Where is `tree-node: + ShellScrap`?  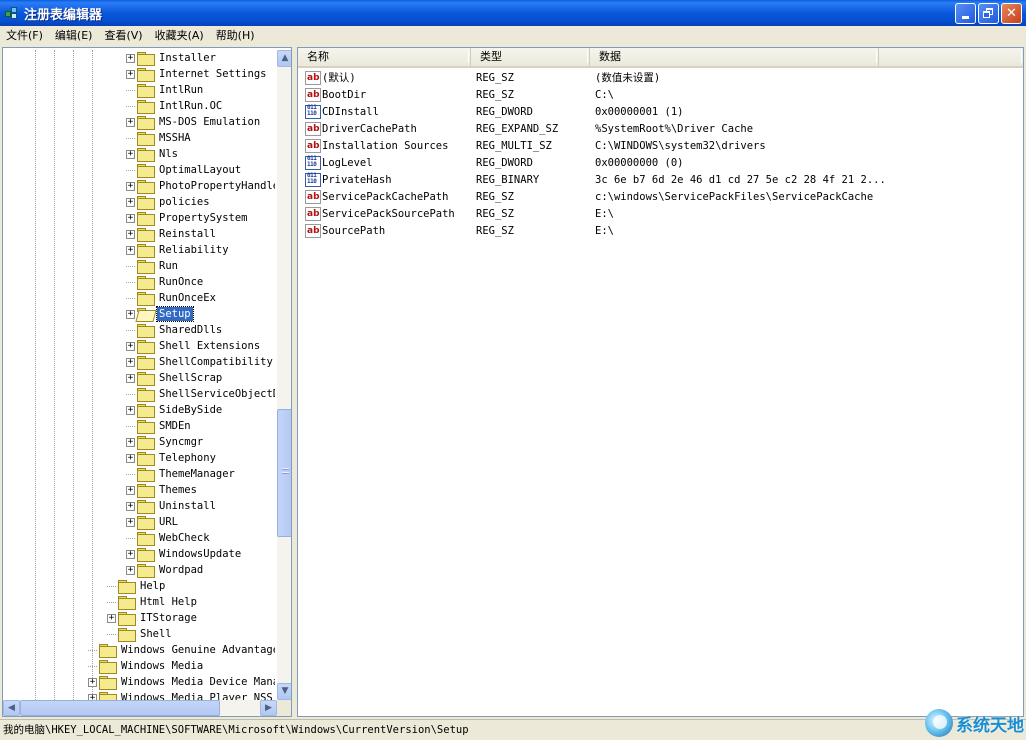
tree-node: + ShellScrap is located at coordinates (175, 378).